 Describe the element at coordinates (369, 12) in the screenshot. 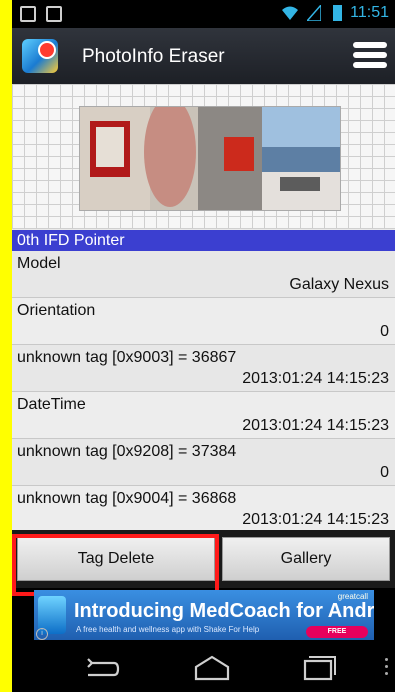

I see `status-time: 11:51` at that location.